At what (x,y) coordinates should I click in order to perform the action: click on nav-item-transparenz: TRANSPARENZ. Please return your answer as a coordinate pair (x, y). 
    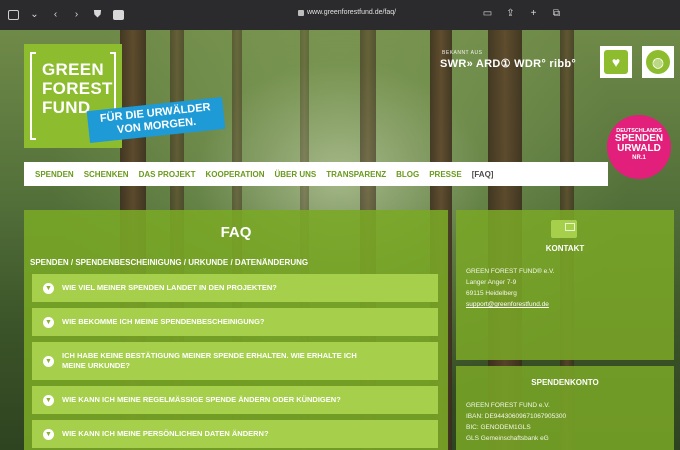
    Looking at the image, I should click on (356, 174).